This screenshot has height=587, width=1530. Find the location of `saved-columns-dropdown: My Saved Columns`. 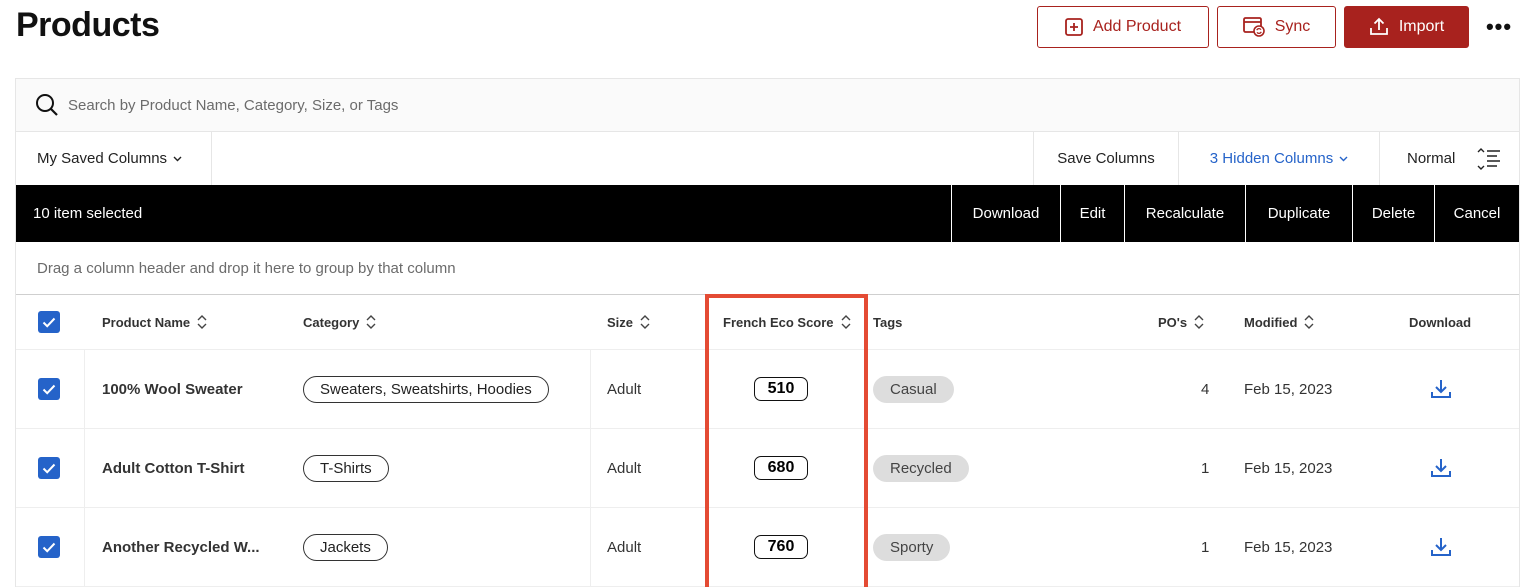

saved-columns-dropdown: My Saved Columns is located at coordinates (114, 158).